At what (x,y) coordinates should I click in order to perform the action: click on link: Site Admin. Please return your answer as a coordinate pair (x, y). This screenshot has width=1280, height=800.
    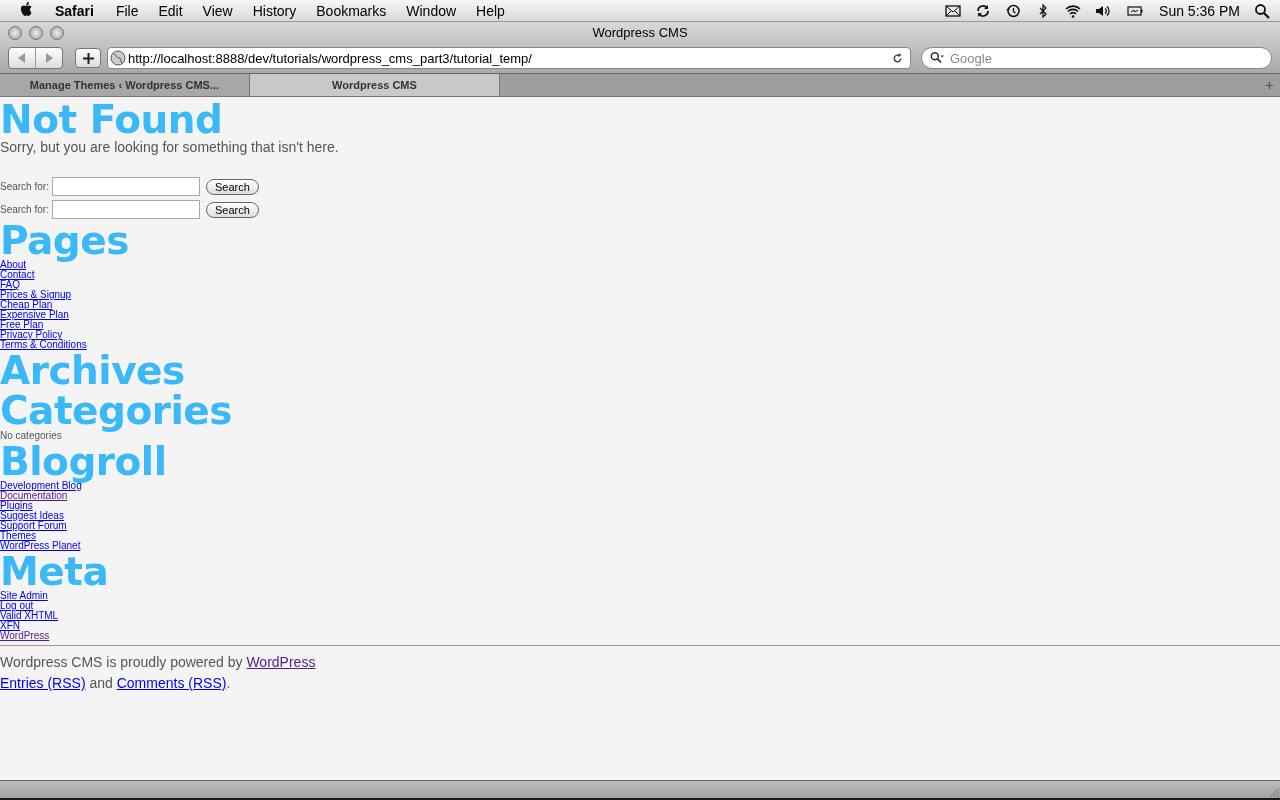
    Looking at the image, I should click on (24, 596).